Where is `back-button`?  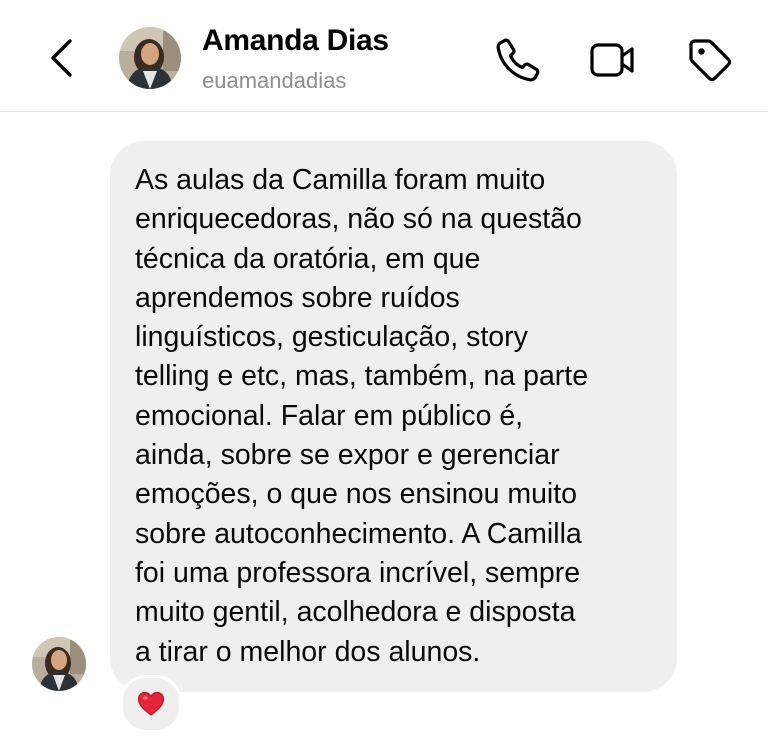 back-button is located at coordinates (62, 58).